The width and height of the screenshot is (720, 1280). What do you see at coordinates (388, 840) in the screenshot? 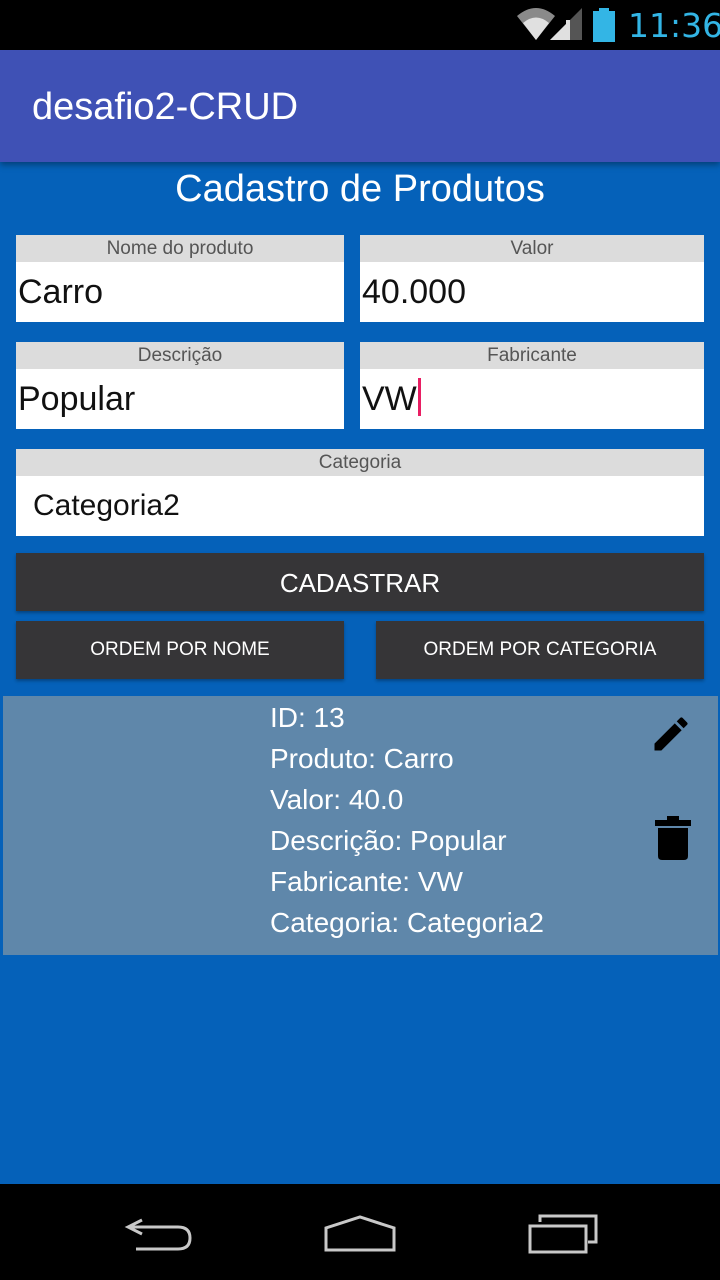
I see `product-description: Descrição: Popular` at bounding box center [388, 840].